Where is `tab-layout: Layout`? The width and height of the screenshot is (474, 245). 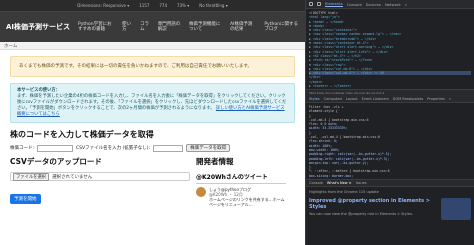 tab-layout: Layout is located at coordinates (352, 99).